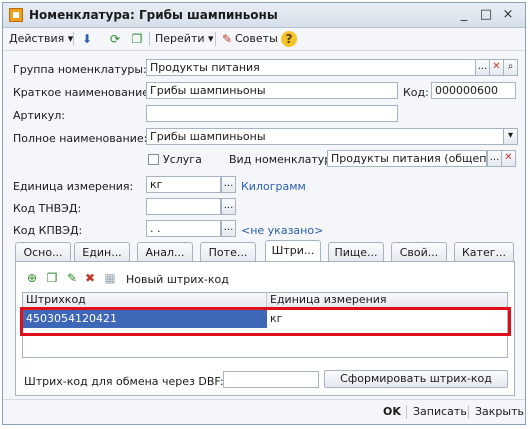  I want to click on dbf-label: Штрих-код для обмена через DBF:, so click(124, 381).